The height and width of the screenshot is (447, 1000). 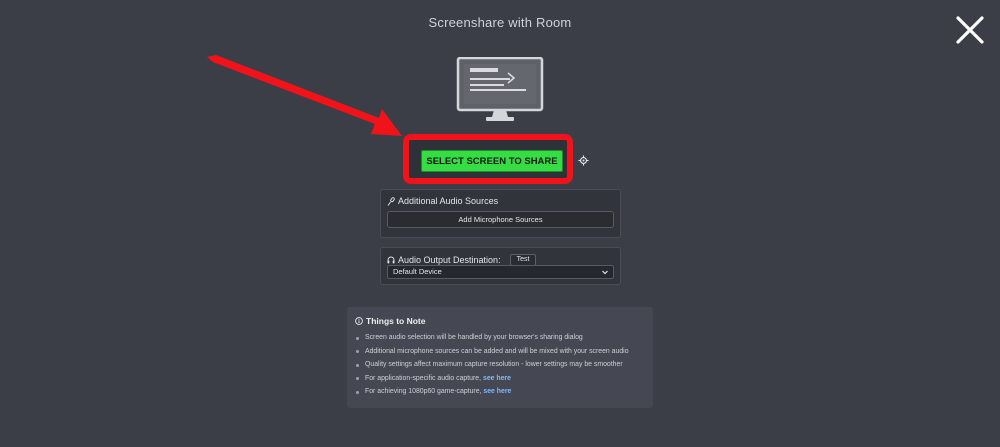 I want to click on info-icon, so click(x=359, y=321).